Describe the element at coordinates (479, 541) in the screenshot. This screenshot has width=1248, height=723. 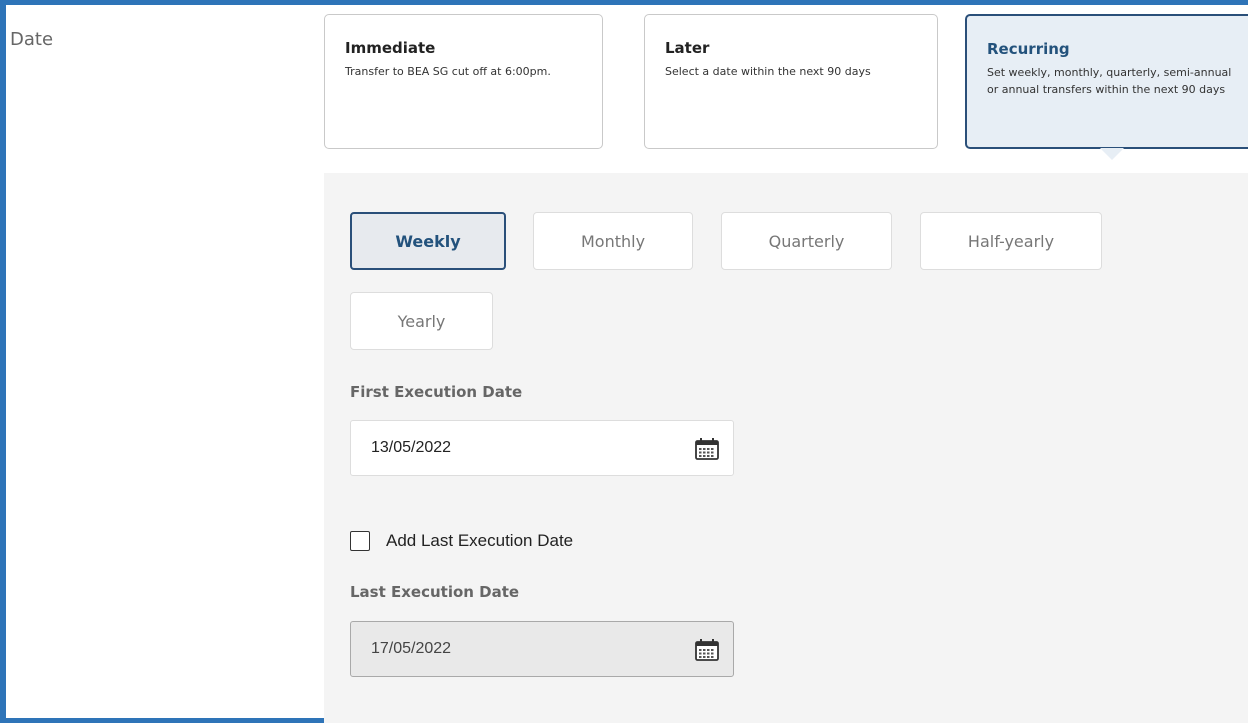
I see `add-last-execution-date-label: Add Last Execution Date` at that location.